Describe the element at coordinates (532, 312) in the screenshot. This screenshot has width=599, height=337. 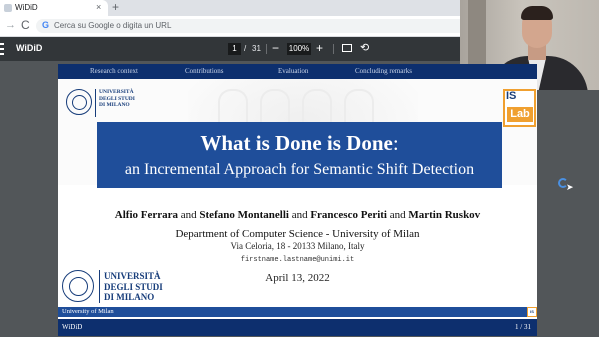
I see `islab-small-logo: IS` at that location.